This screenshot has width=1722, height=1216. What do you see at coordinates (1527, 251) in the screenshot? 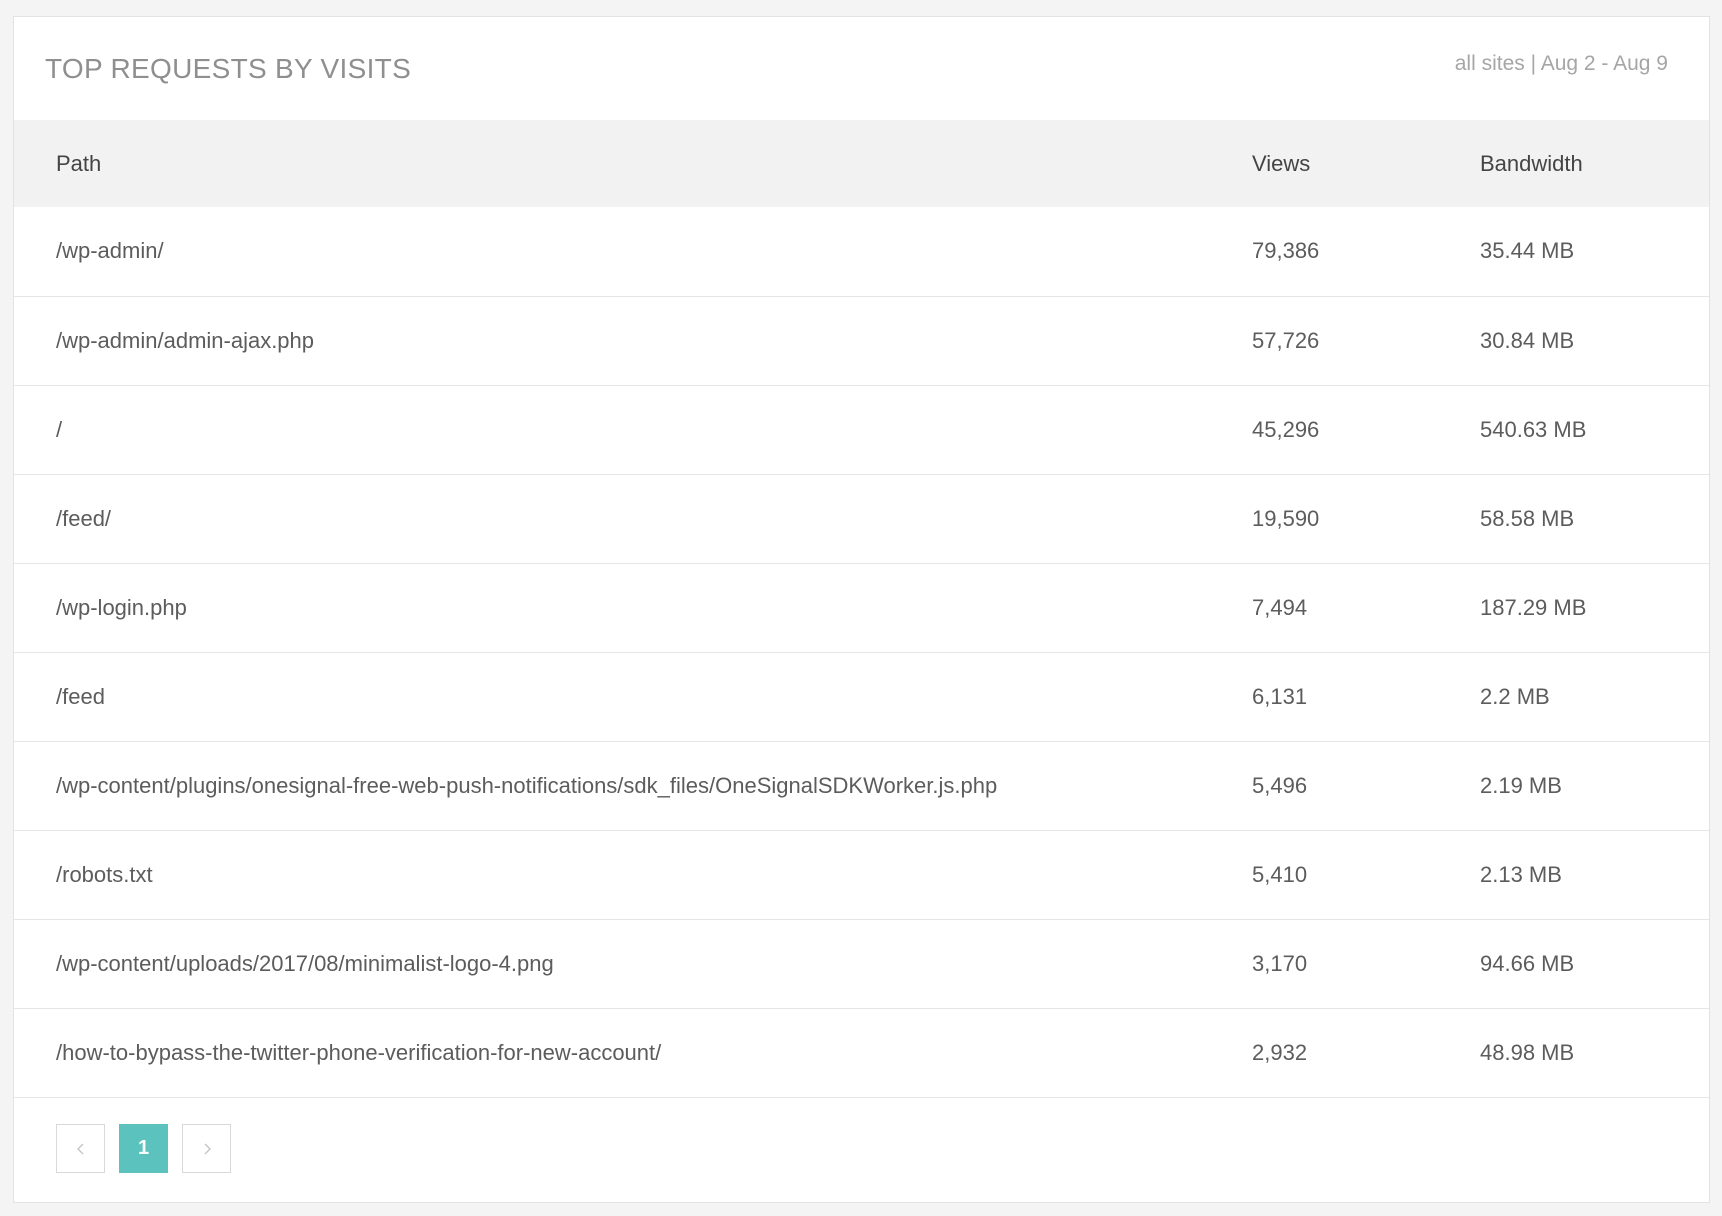
I see `row-bandwidth: 35.44 MB` at bounding box center [1527, 251].